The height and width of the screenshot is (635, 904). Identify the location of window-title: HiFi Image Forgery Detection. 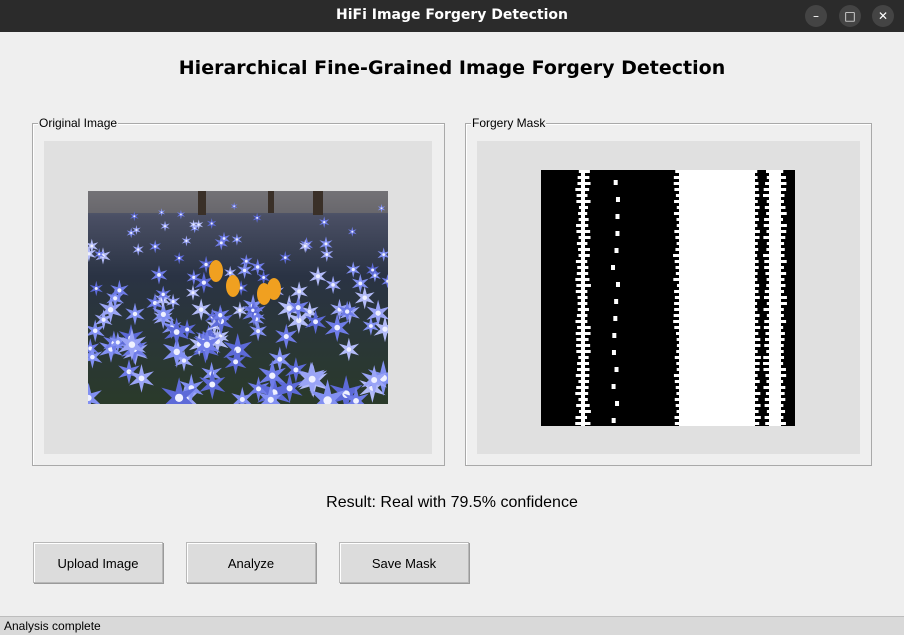
(451, 15).